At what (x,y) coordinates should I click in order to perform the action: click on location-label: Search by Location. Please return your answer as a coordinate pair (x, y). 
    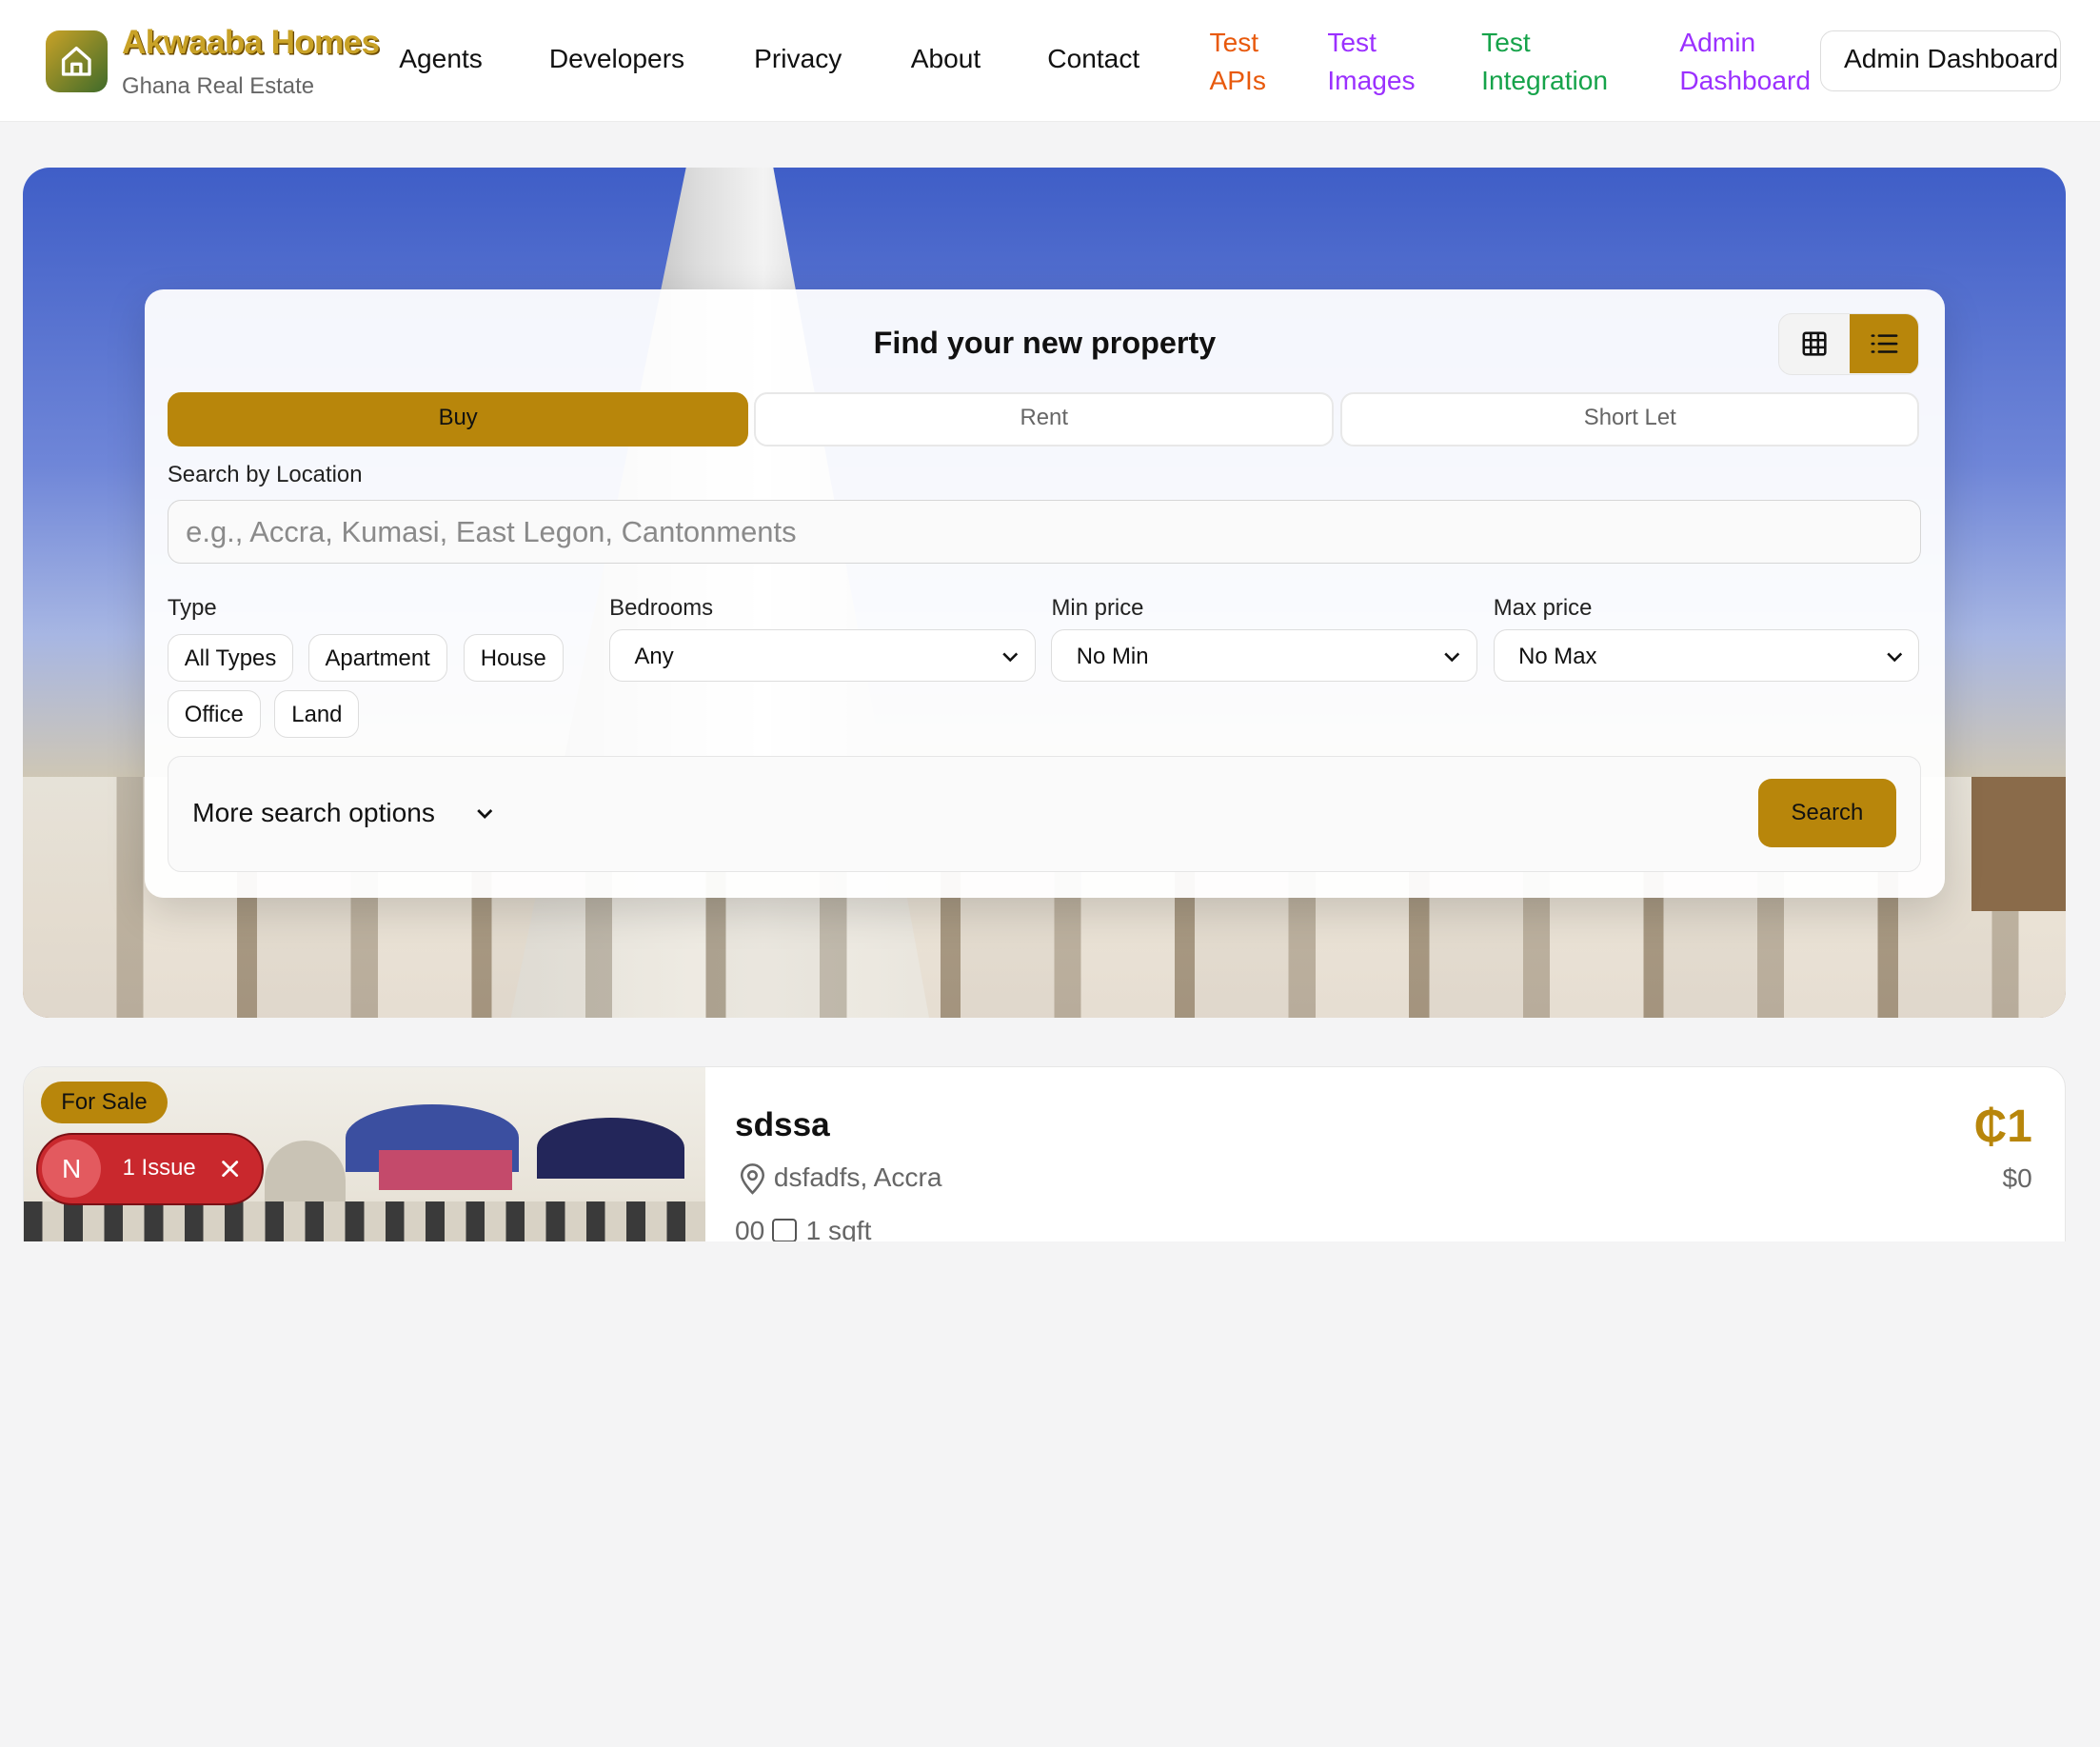
    Looking at the image, I should click on (265, 475).